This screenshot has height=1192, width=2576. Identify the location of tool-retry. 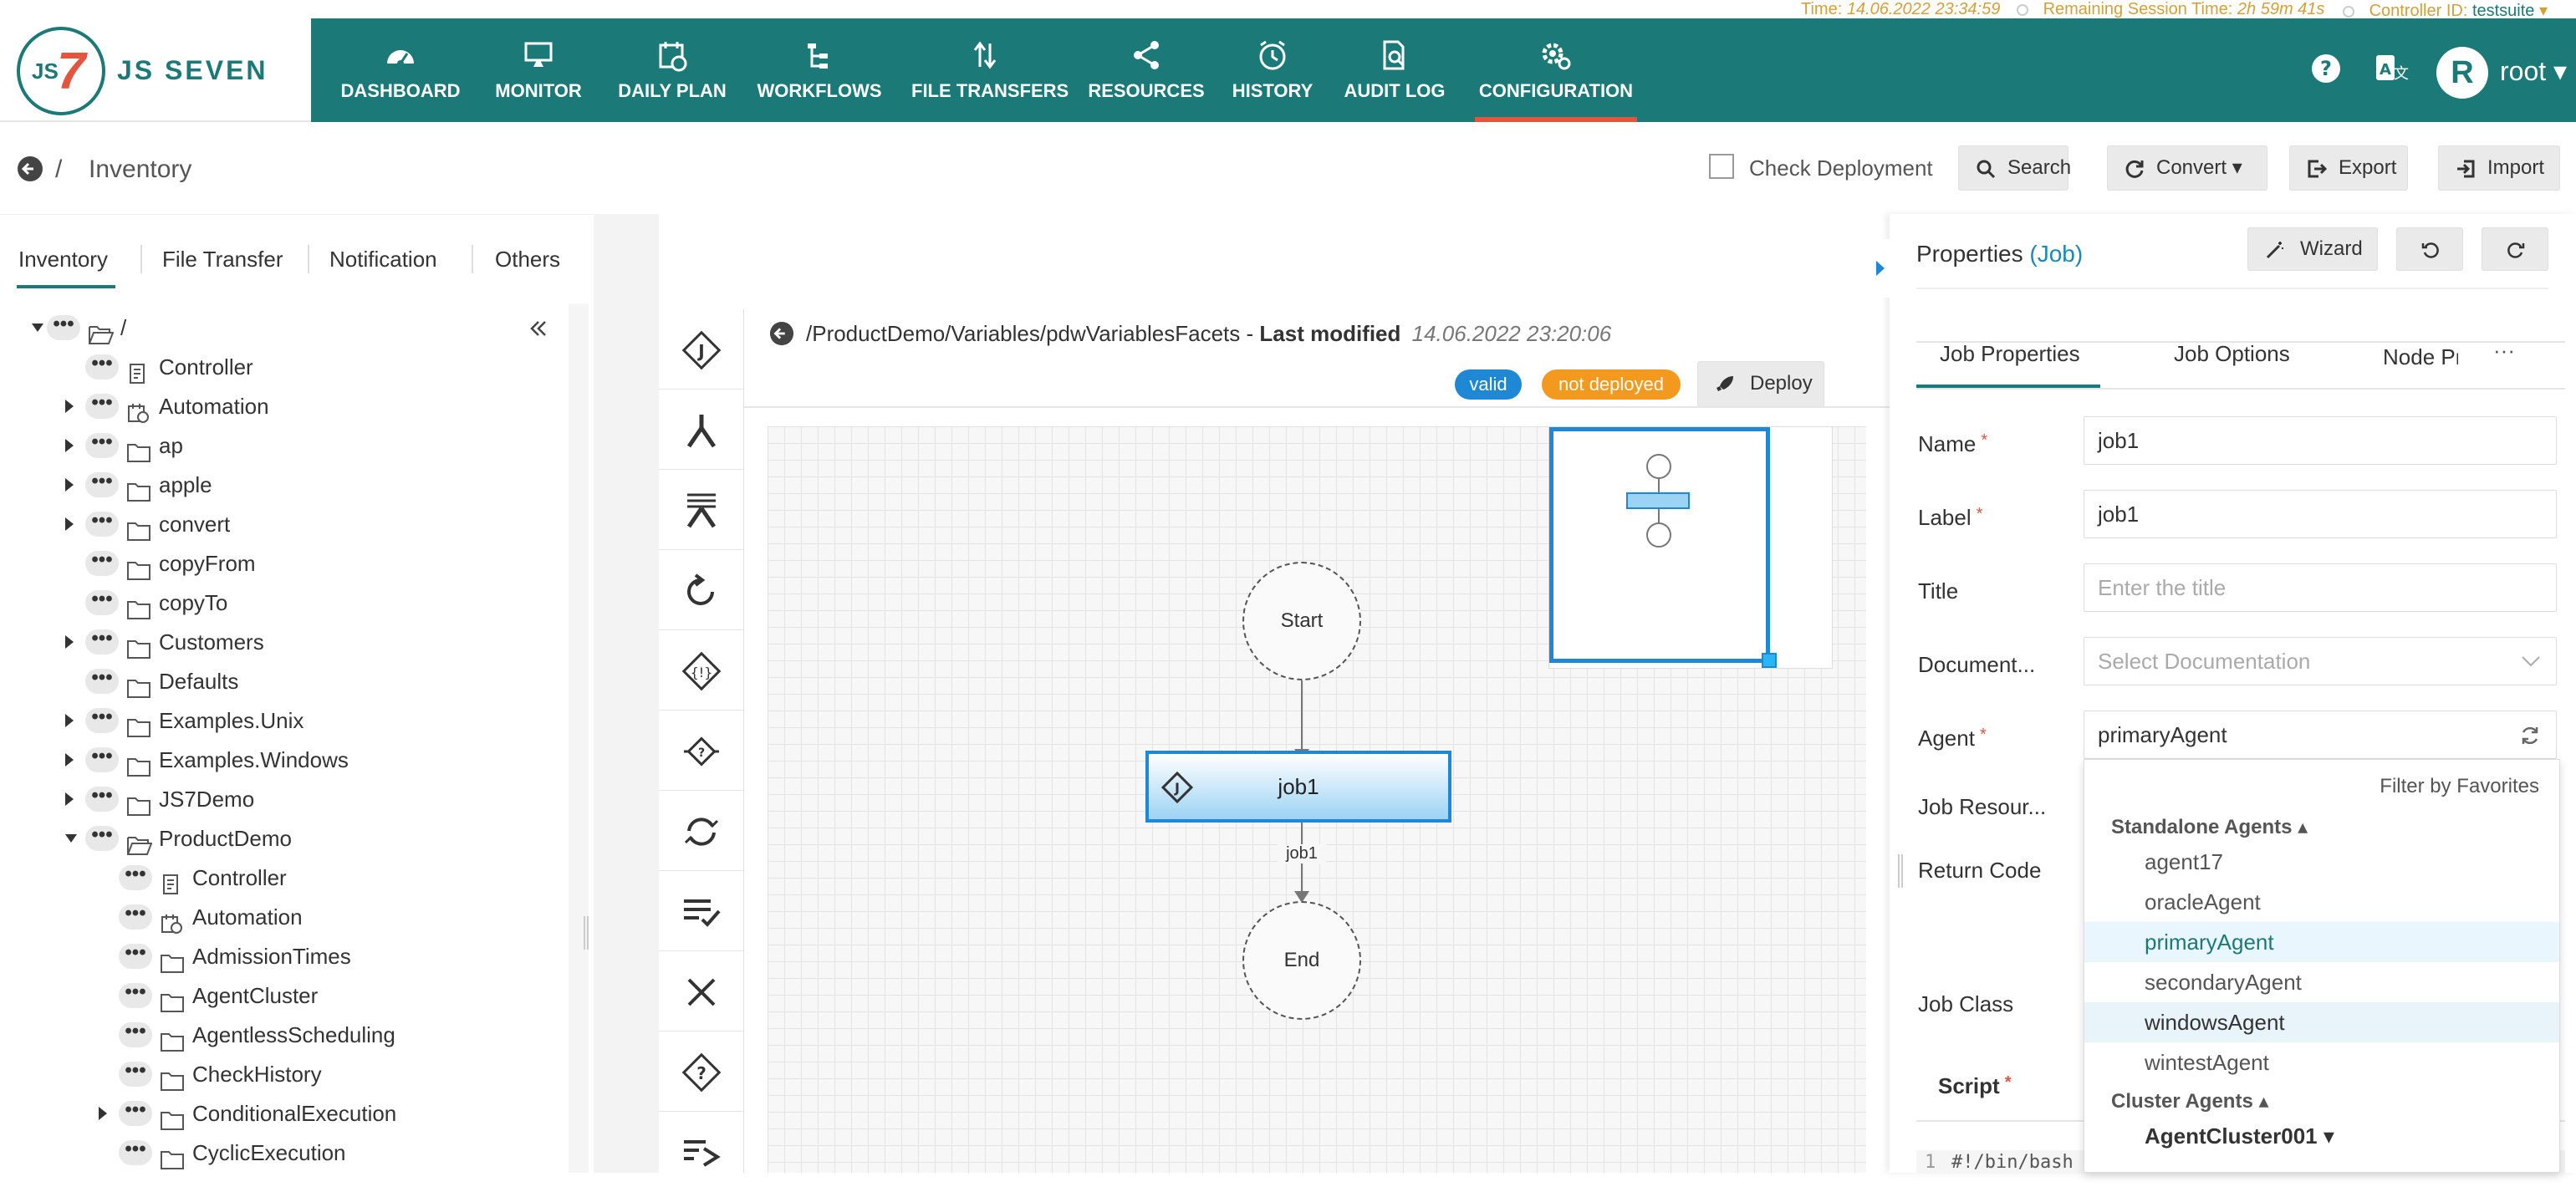
(701, 590).